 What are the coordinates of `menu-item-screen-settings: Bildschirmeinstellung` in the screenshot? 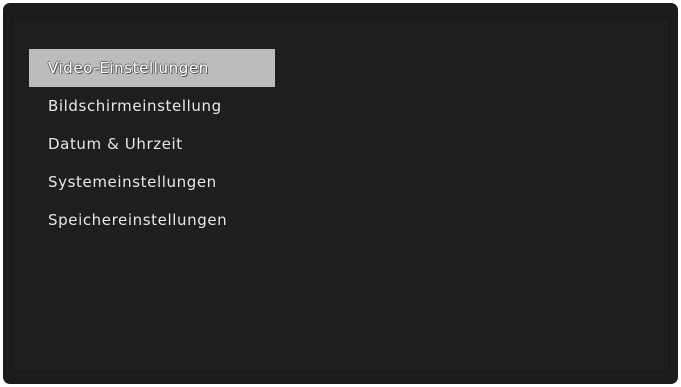 It's located at (152, 106).